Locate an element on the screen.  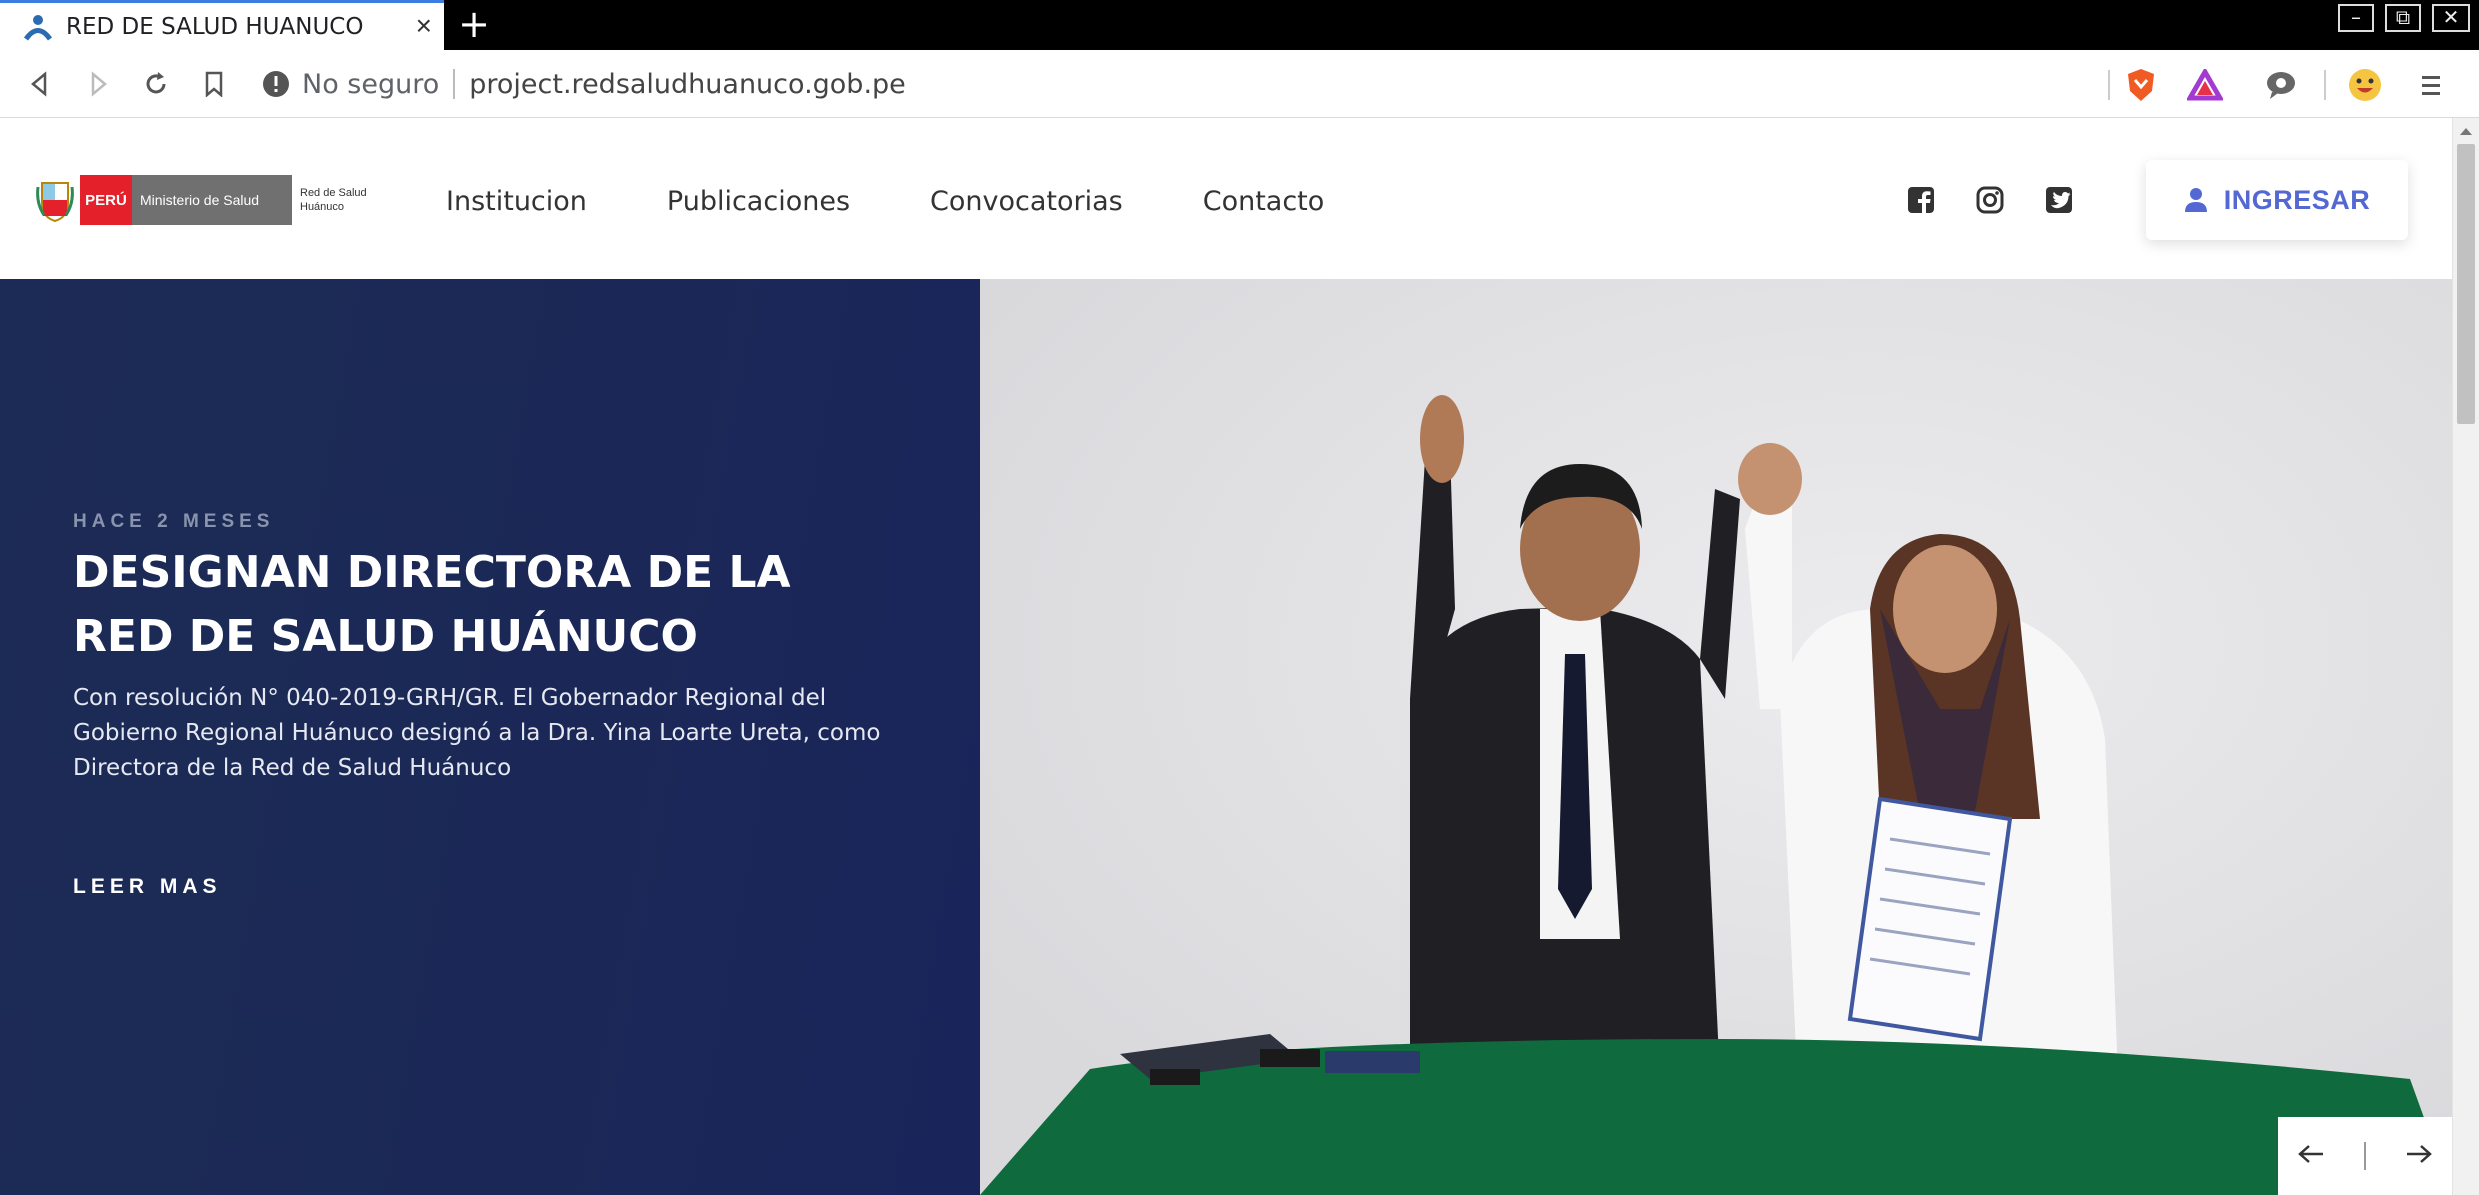
hero-timestamp: HACE 2 MESES is located at coordinates (174, 521).